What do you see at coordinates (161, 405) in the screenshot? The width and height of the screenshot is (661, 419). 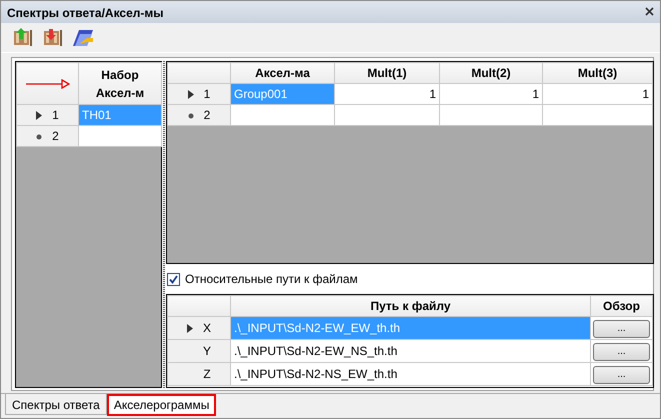 I see `tab: Акселерограммы` at bounding box center [161, 405].